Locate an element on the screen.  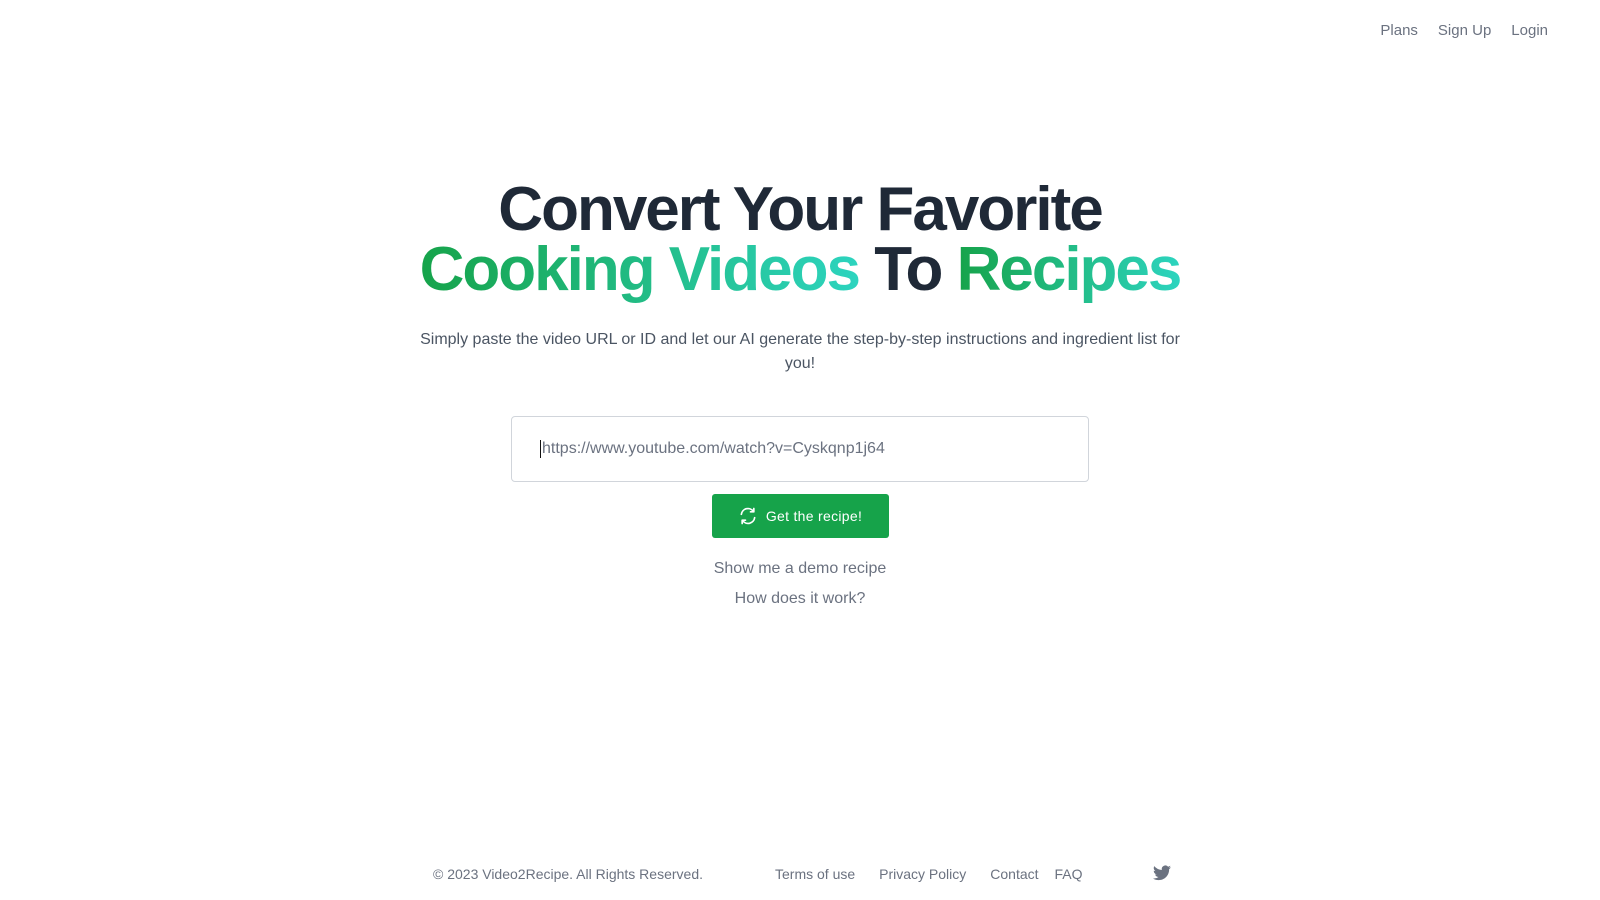
get-recipe-label: Get the recipe! is located at coordinates (814, 516).